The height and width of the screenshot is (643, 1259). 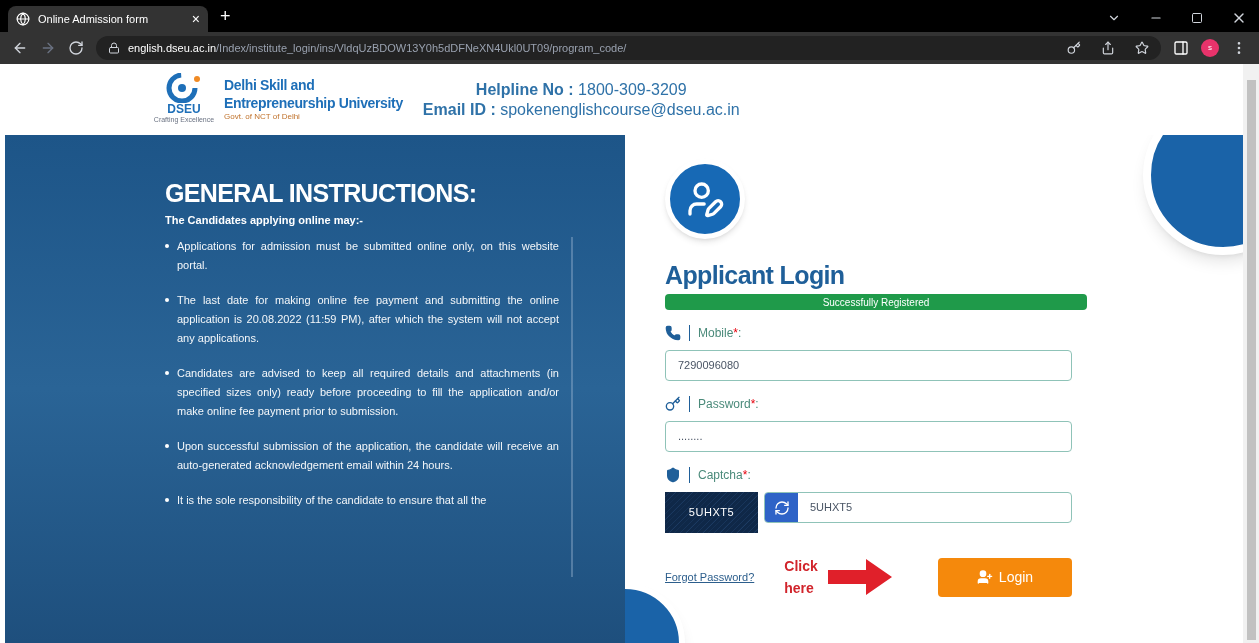 I want to click on browser-tab: Online Admission form ×, so click(x=108, y=19).